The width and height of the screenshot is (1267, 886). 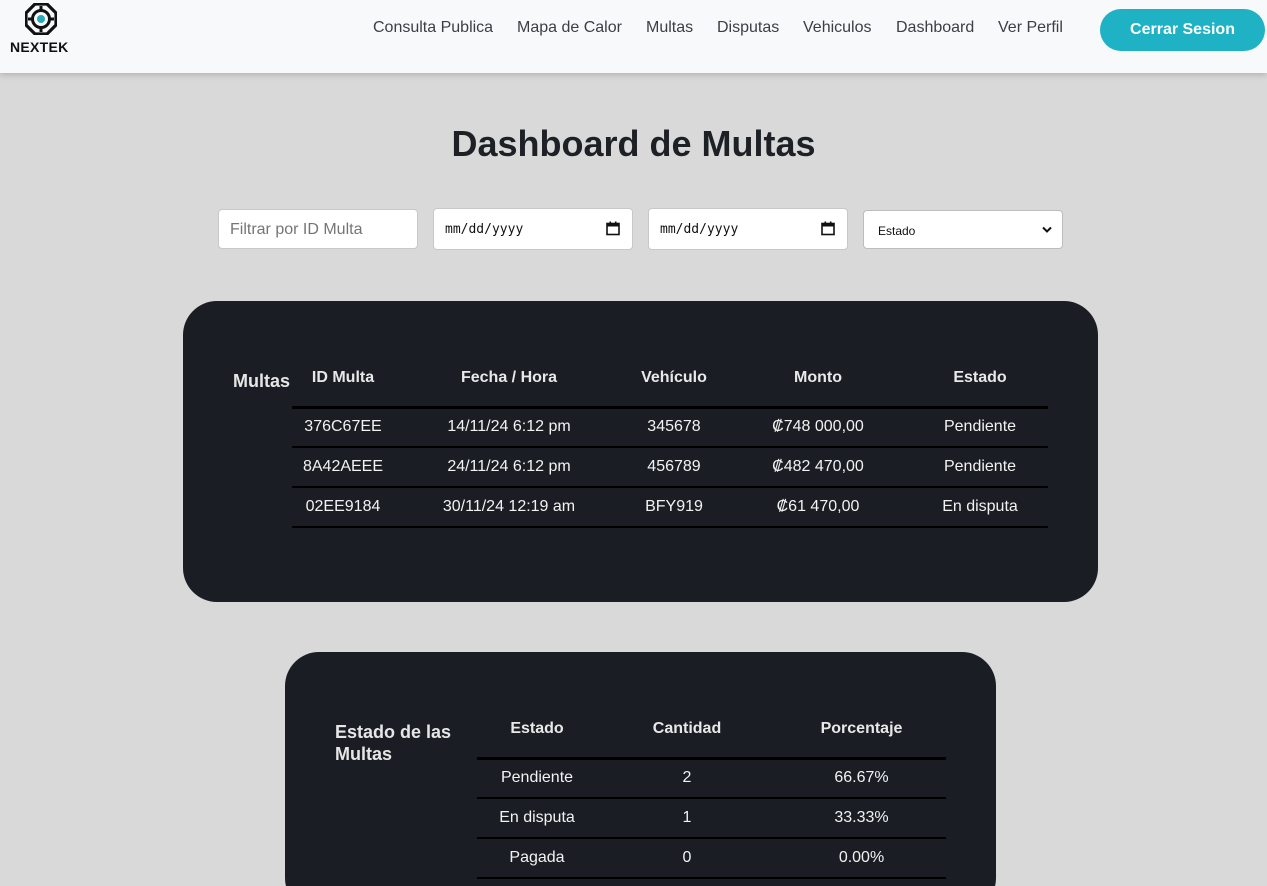 I want to click on nav-link-dashboard: Dashboard, so click(x=935, y=28).